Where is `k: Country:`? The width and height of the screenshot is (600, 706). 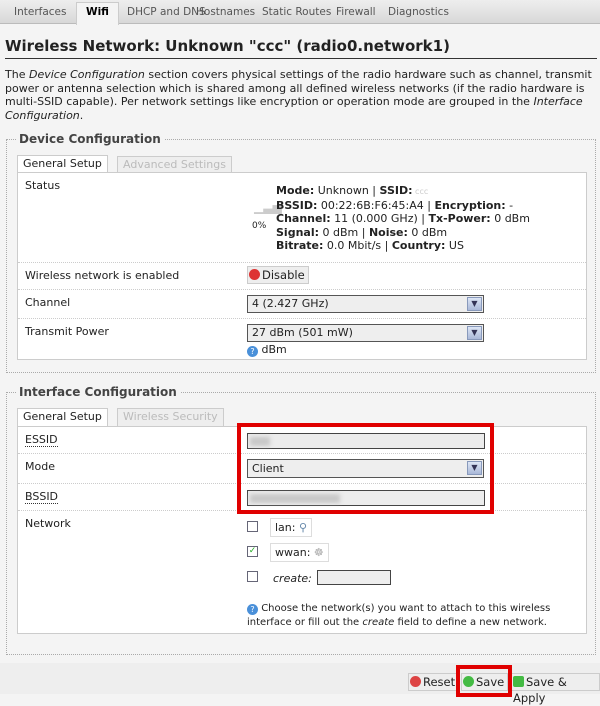
k: Country: is located at coordinates (418, 245).